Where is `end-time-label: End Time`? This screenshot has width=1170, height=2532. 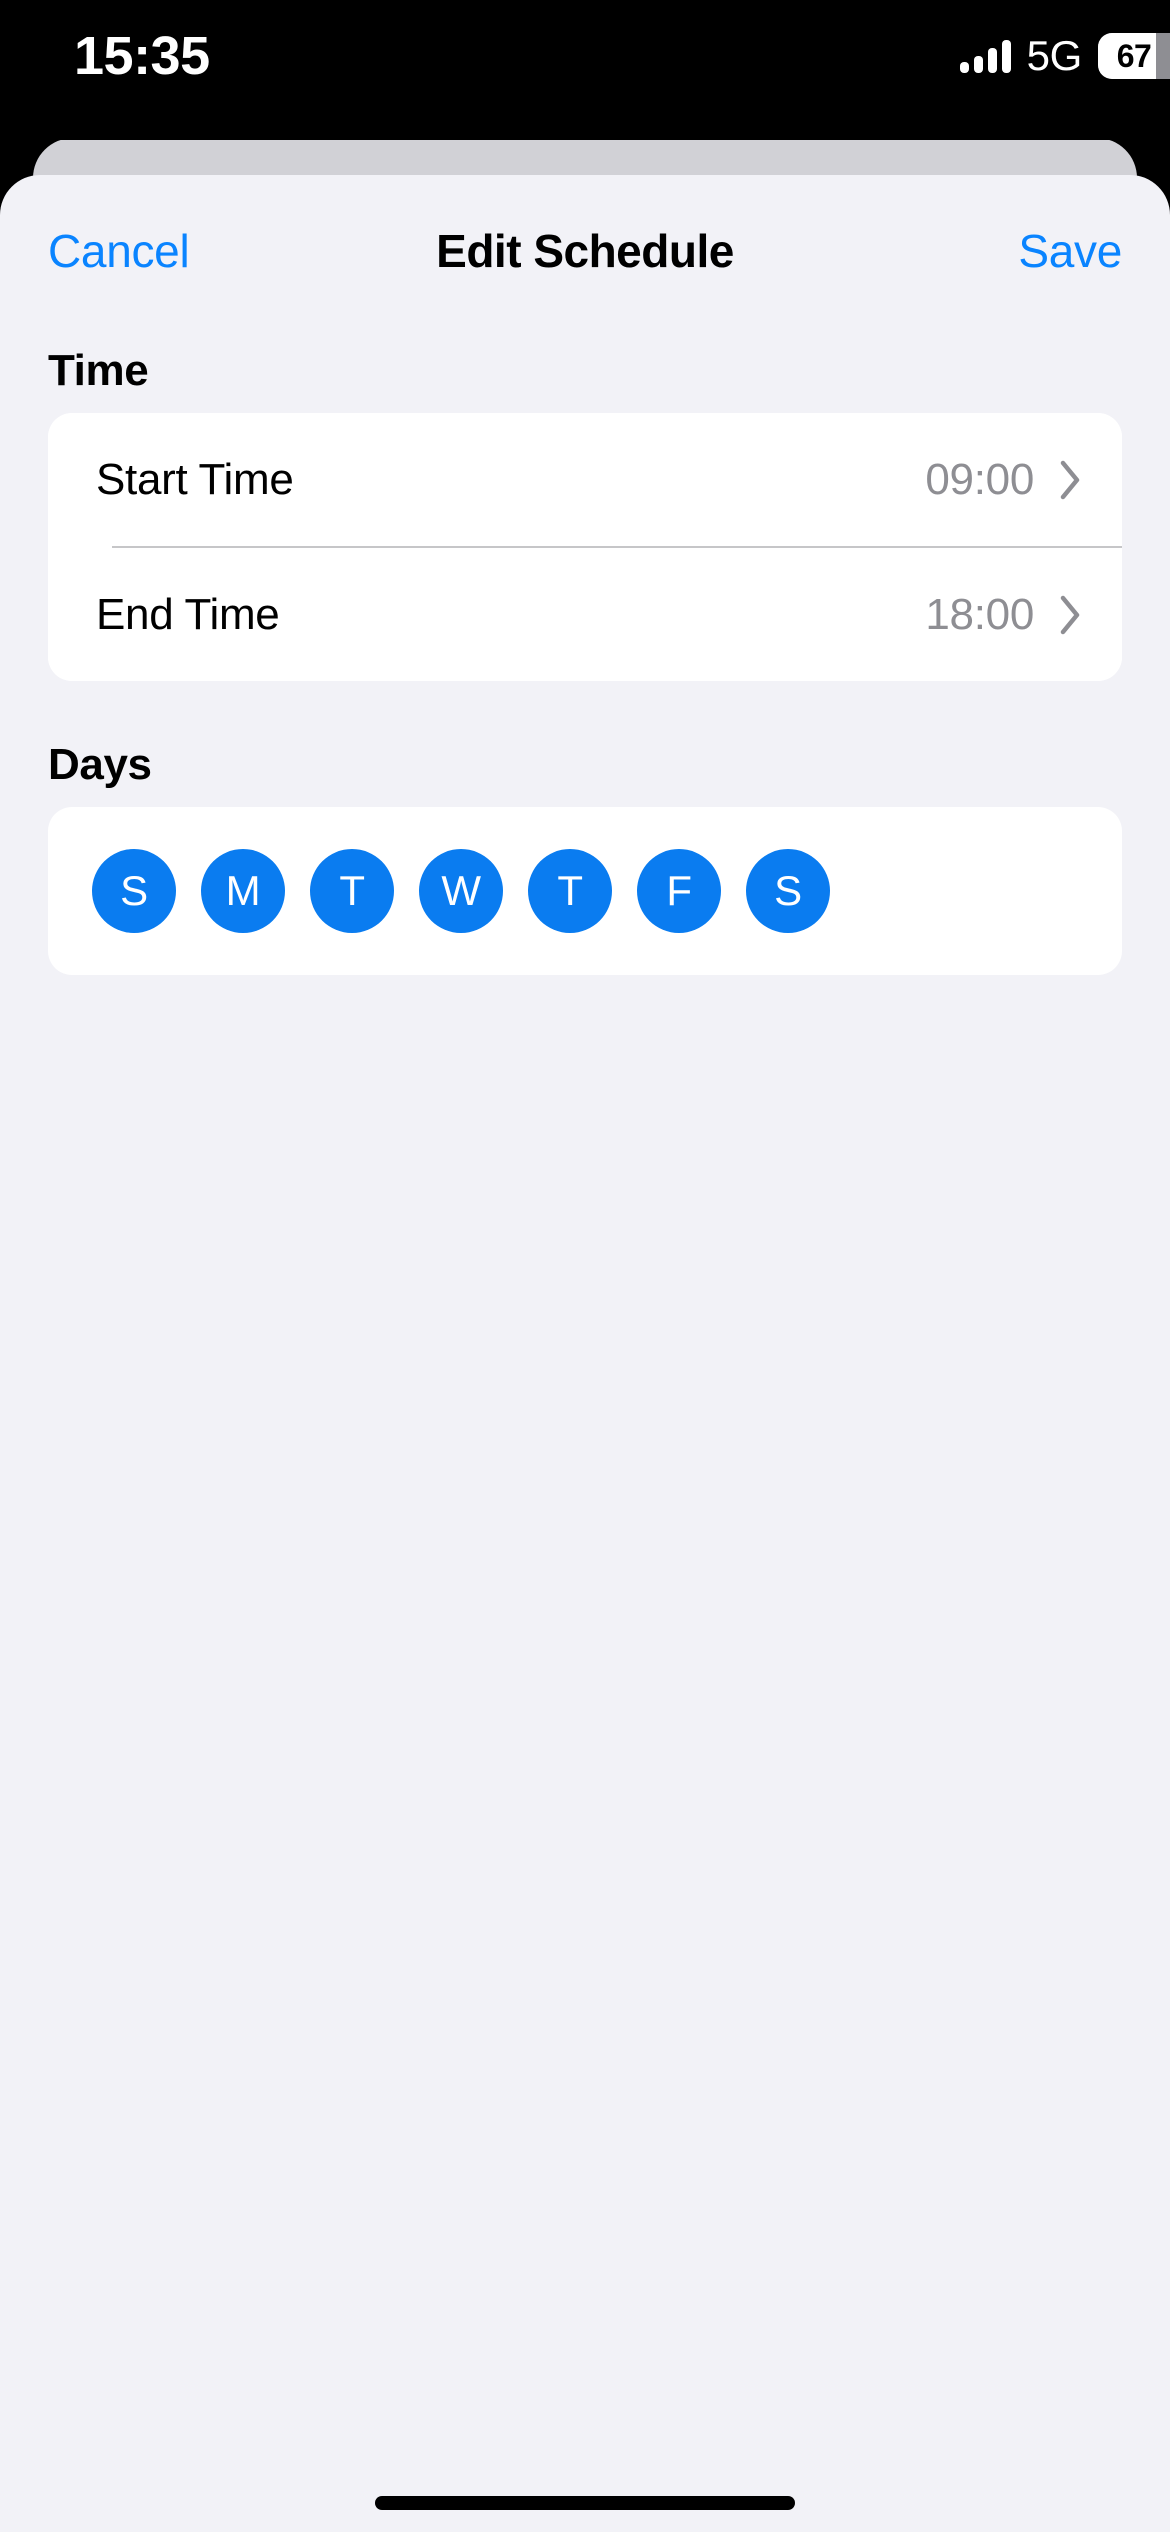 end-time-label: End Time is located at coordinates (188, 614).